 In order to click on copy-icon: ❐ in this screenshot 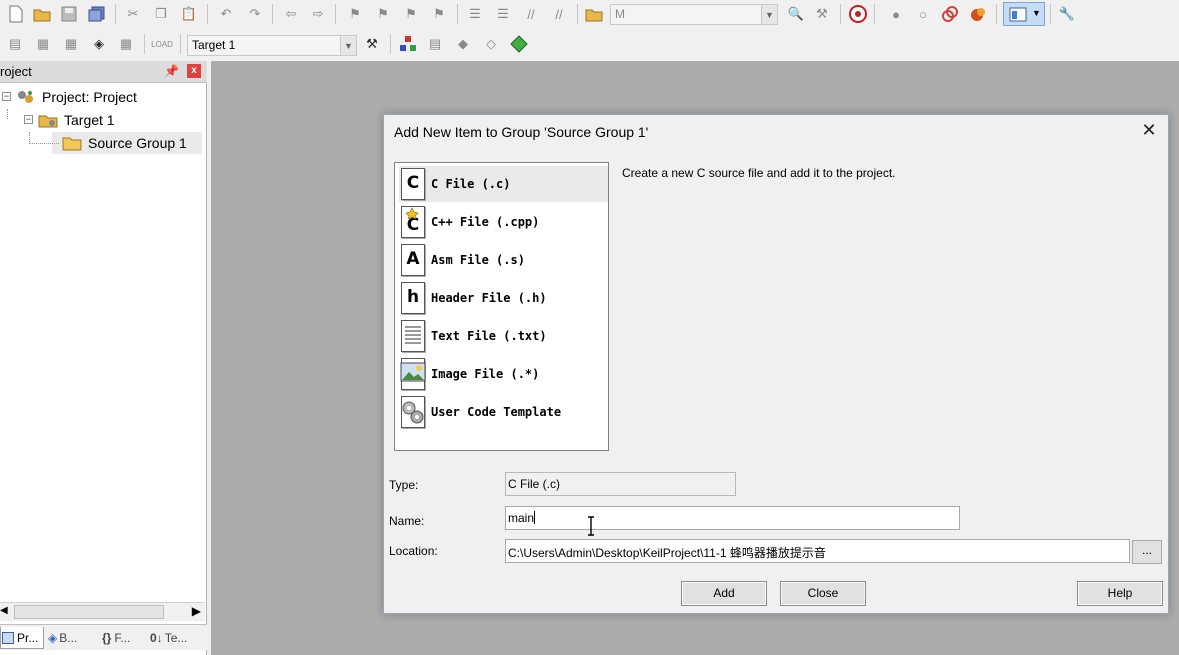, I will do `click(161, 14)`.